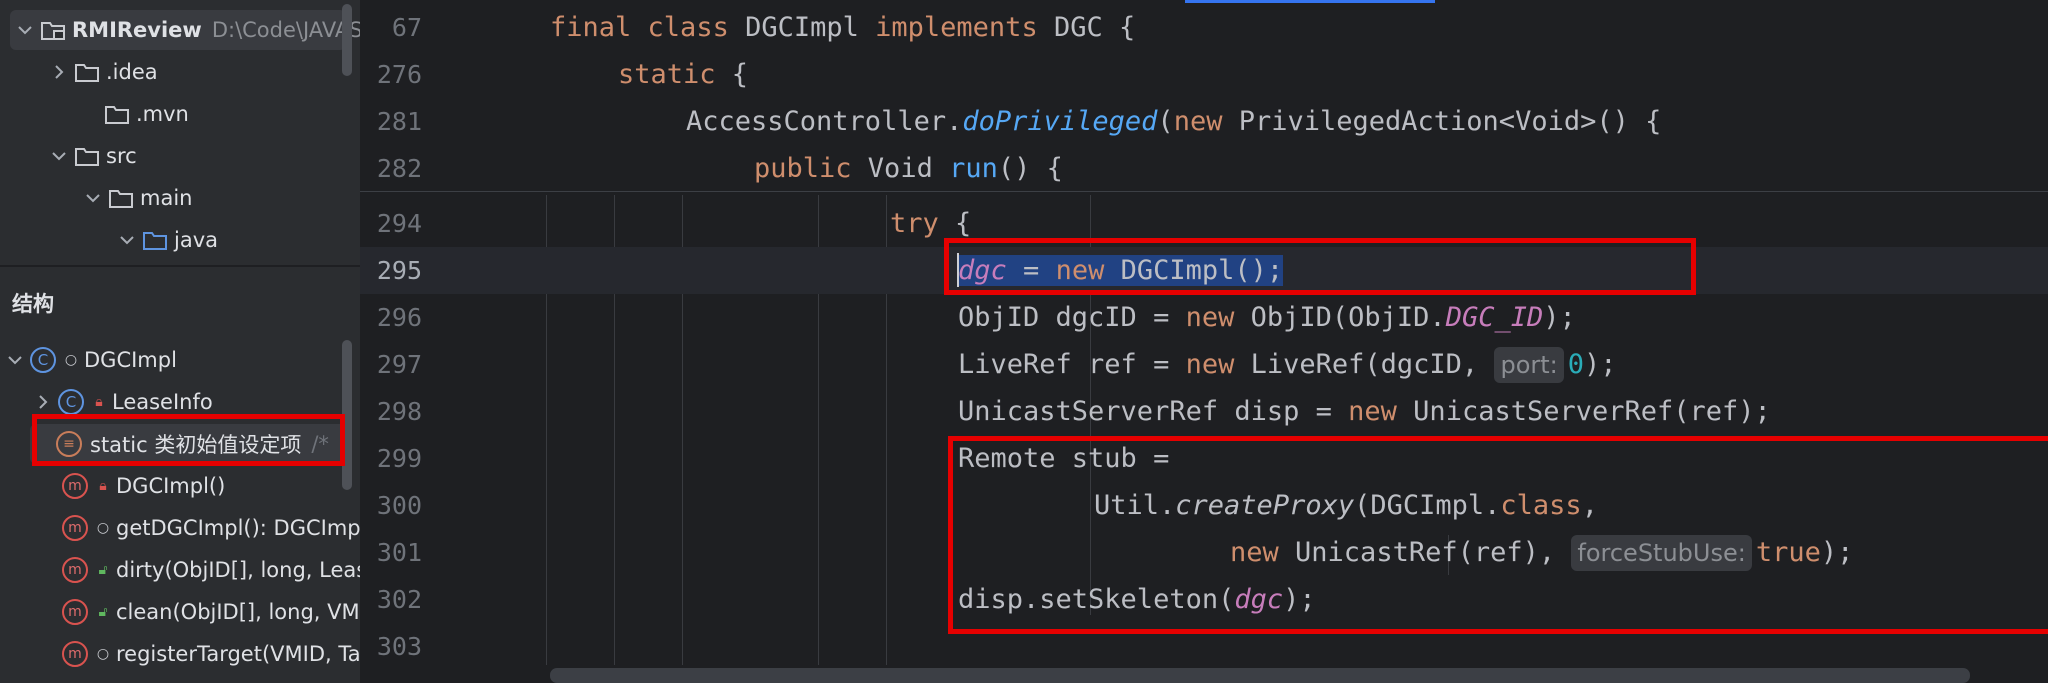 This screenshot has height=683, width=2048. I want to click on project-root-row: RMIReview D:\Code\JAVAS, so click(185, 30).